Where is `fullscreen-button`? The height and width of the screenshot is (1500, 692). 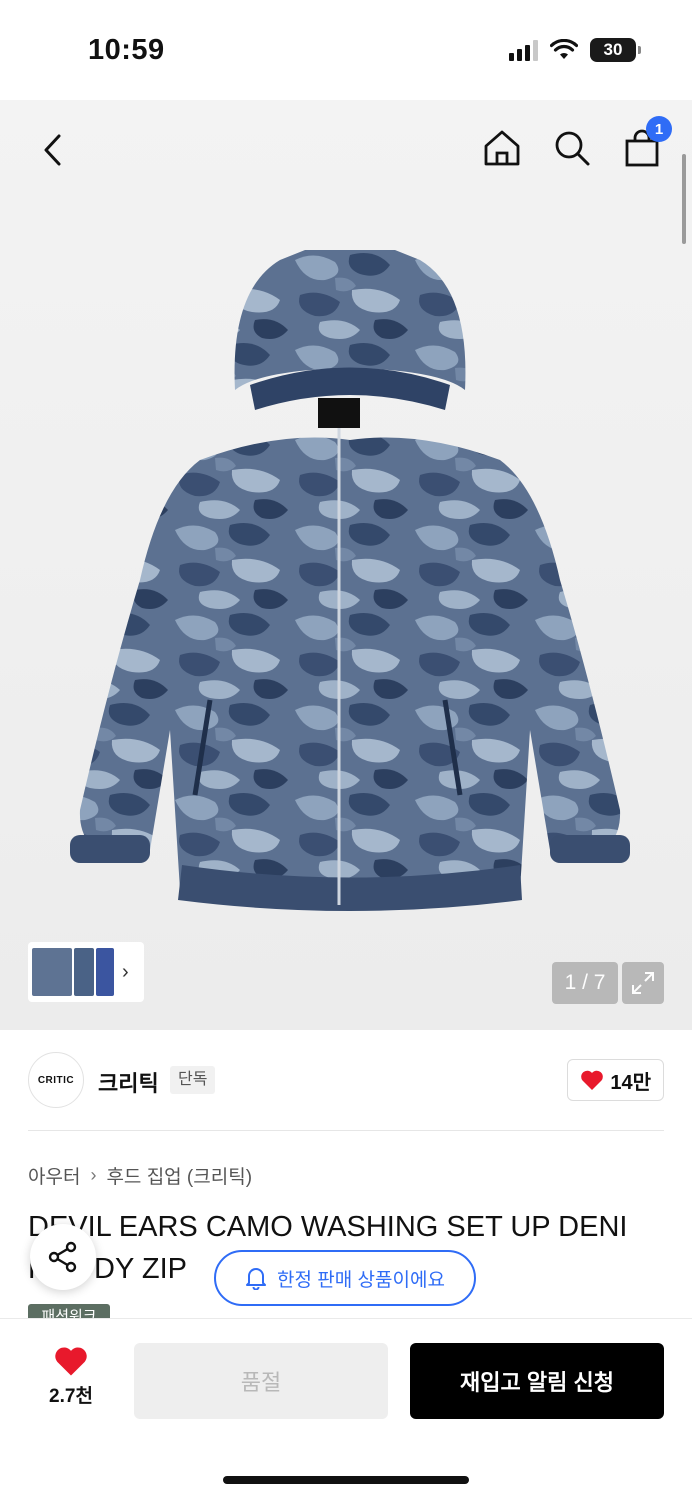 fullscreen-button is located at coordinates (643, 983).